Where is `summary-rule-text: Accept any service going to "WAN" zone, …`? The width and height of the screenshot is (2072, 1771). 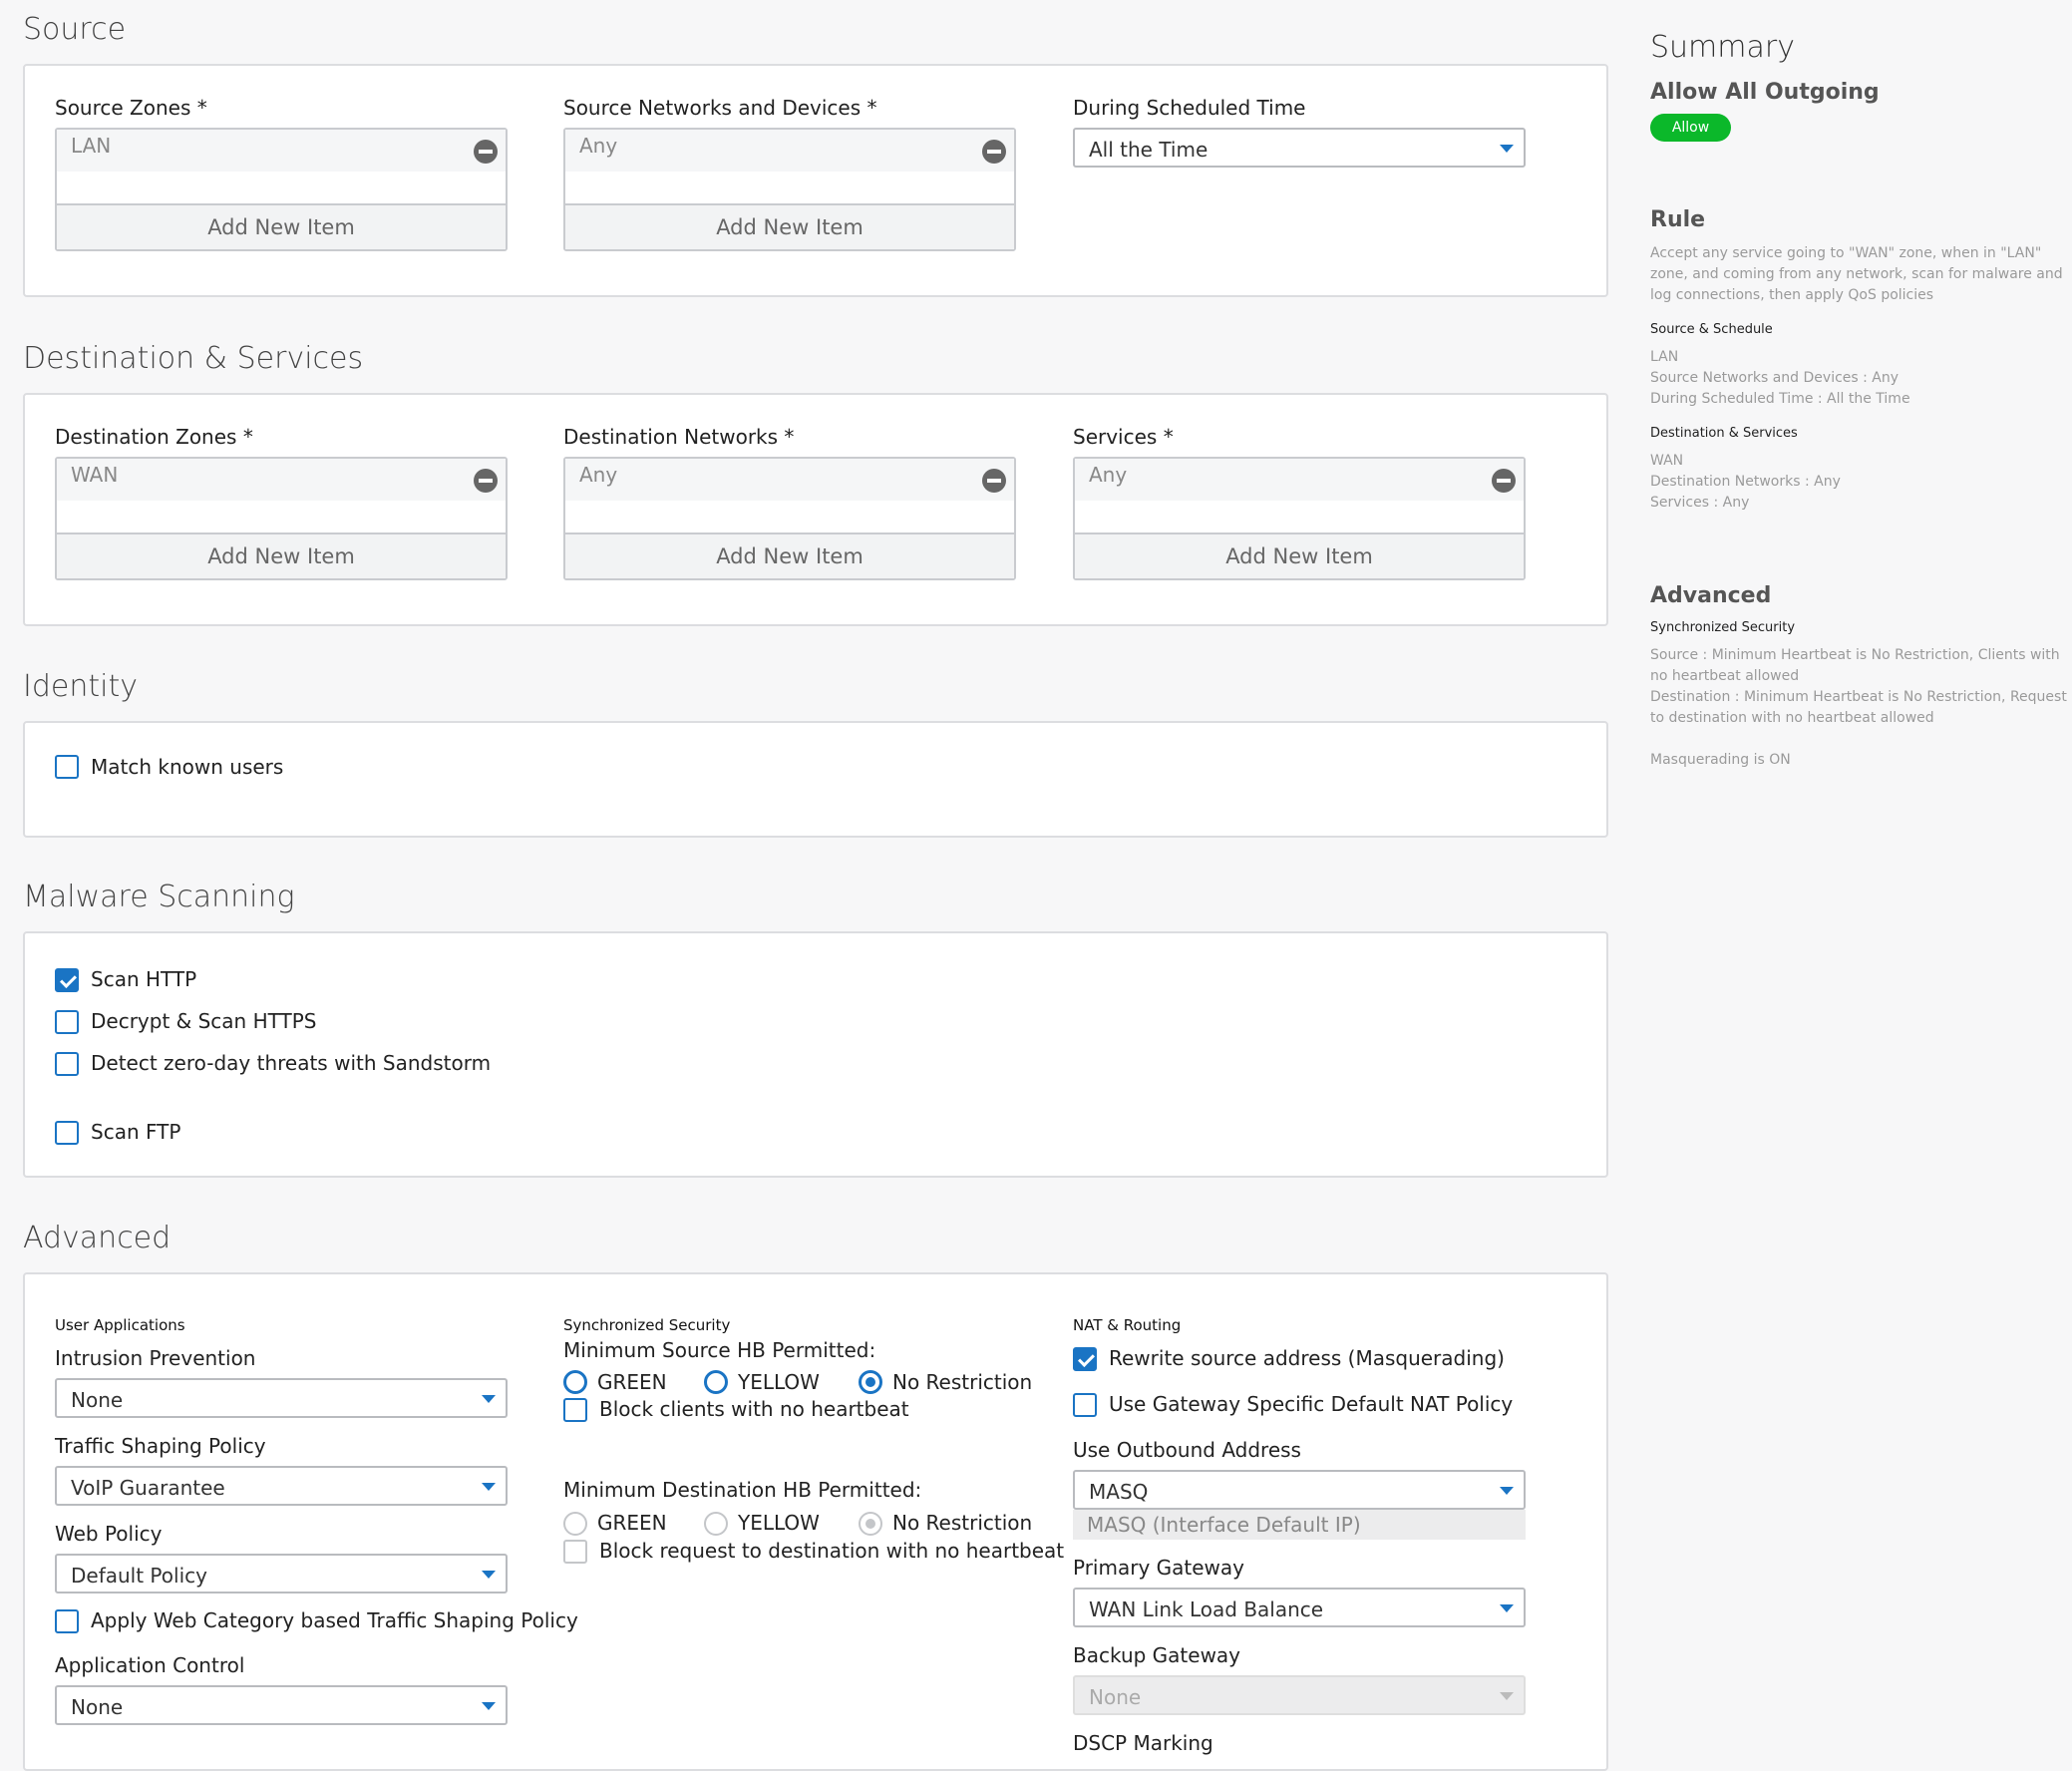 summary-rule-text: Accept any service going to "WAN" zone, … is located at coordinates (1856, 274).